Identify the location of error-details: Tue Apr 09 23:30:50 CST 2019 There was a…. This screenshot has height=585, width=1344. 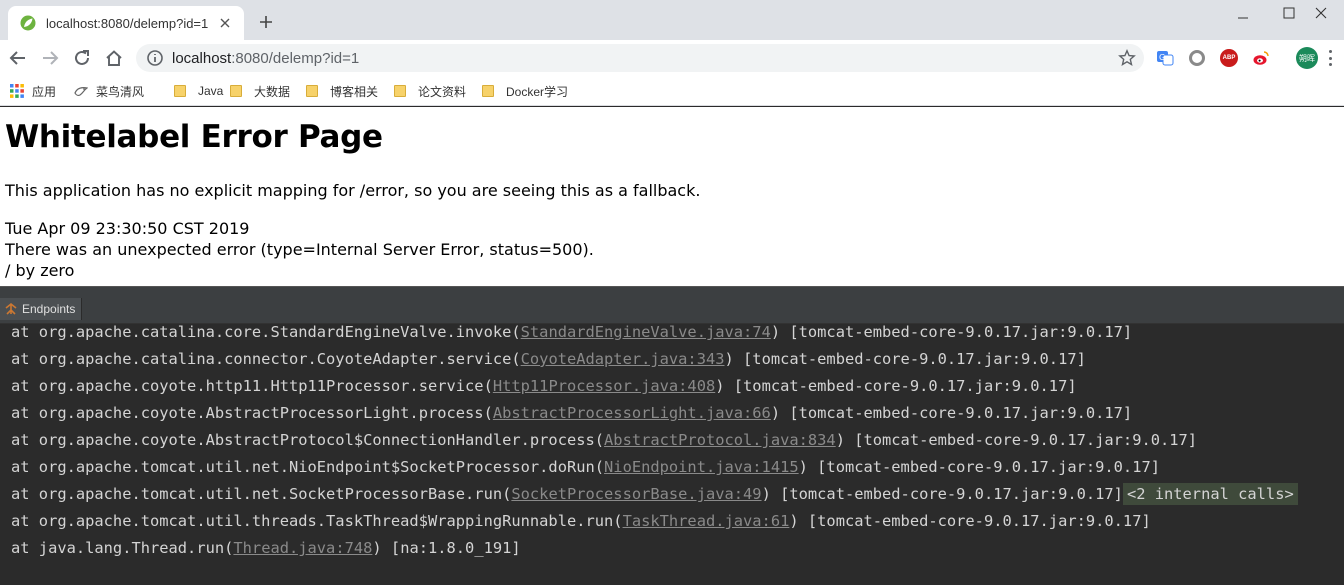
(299, 249).